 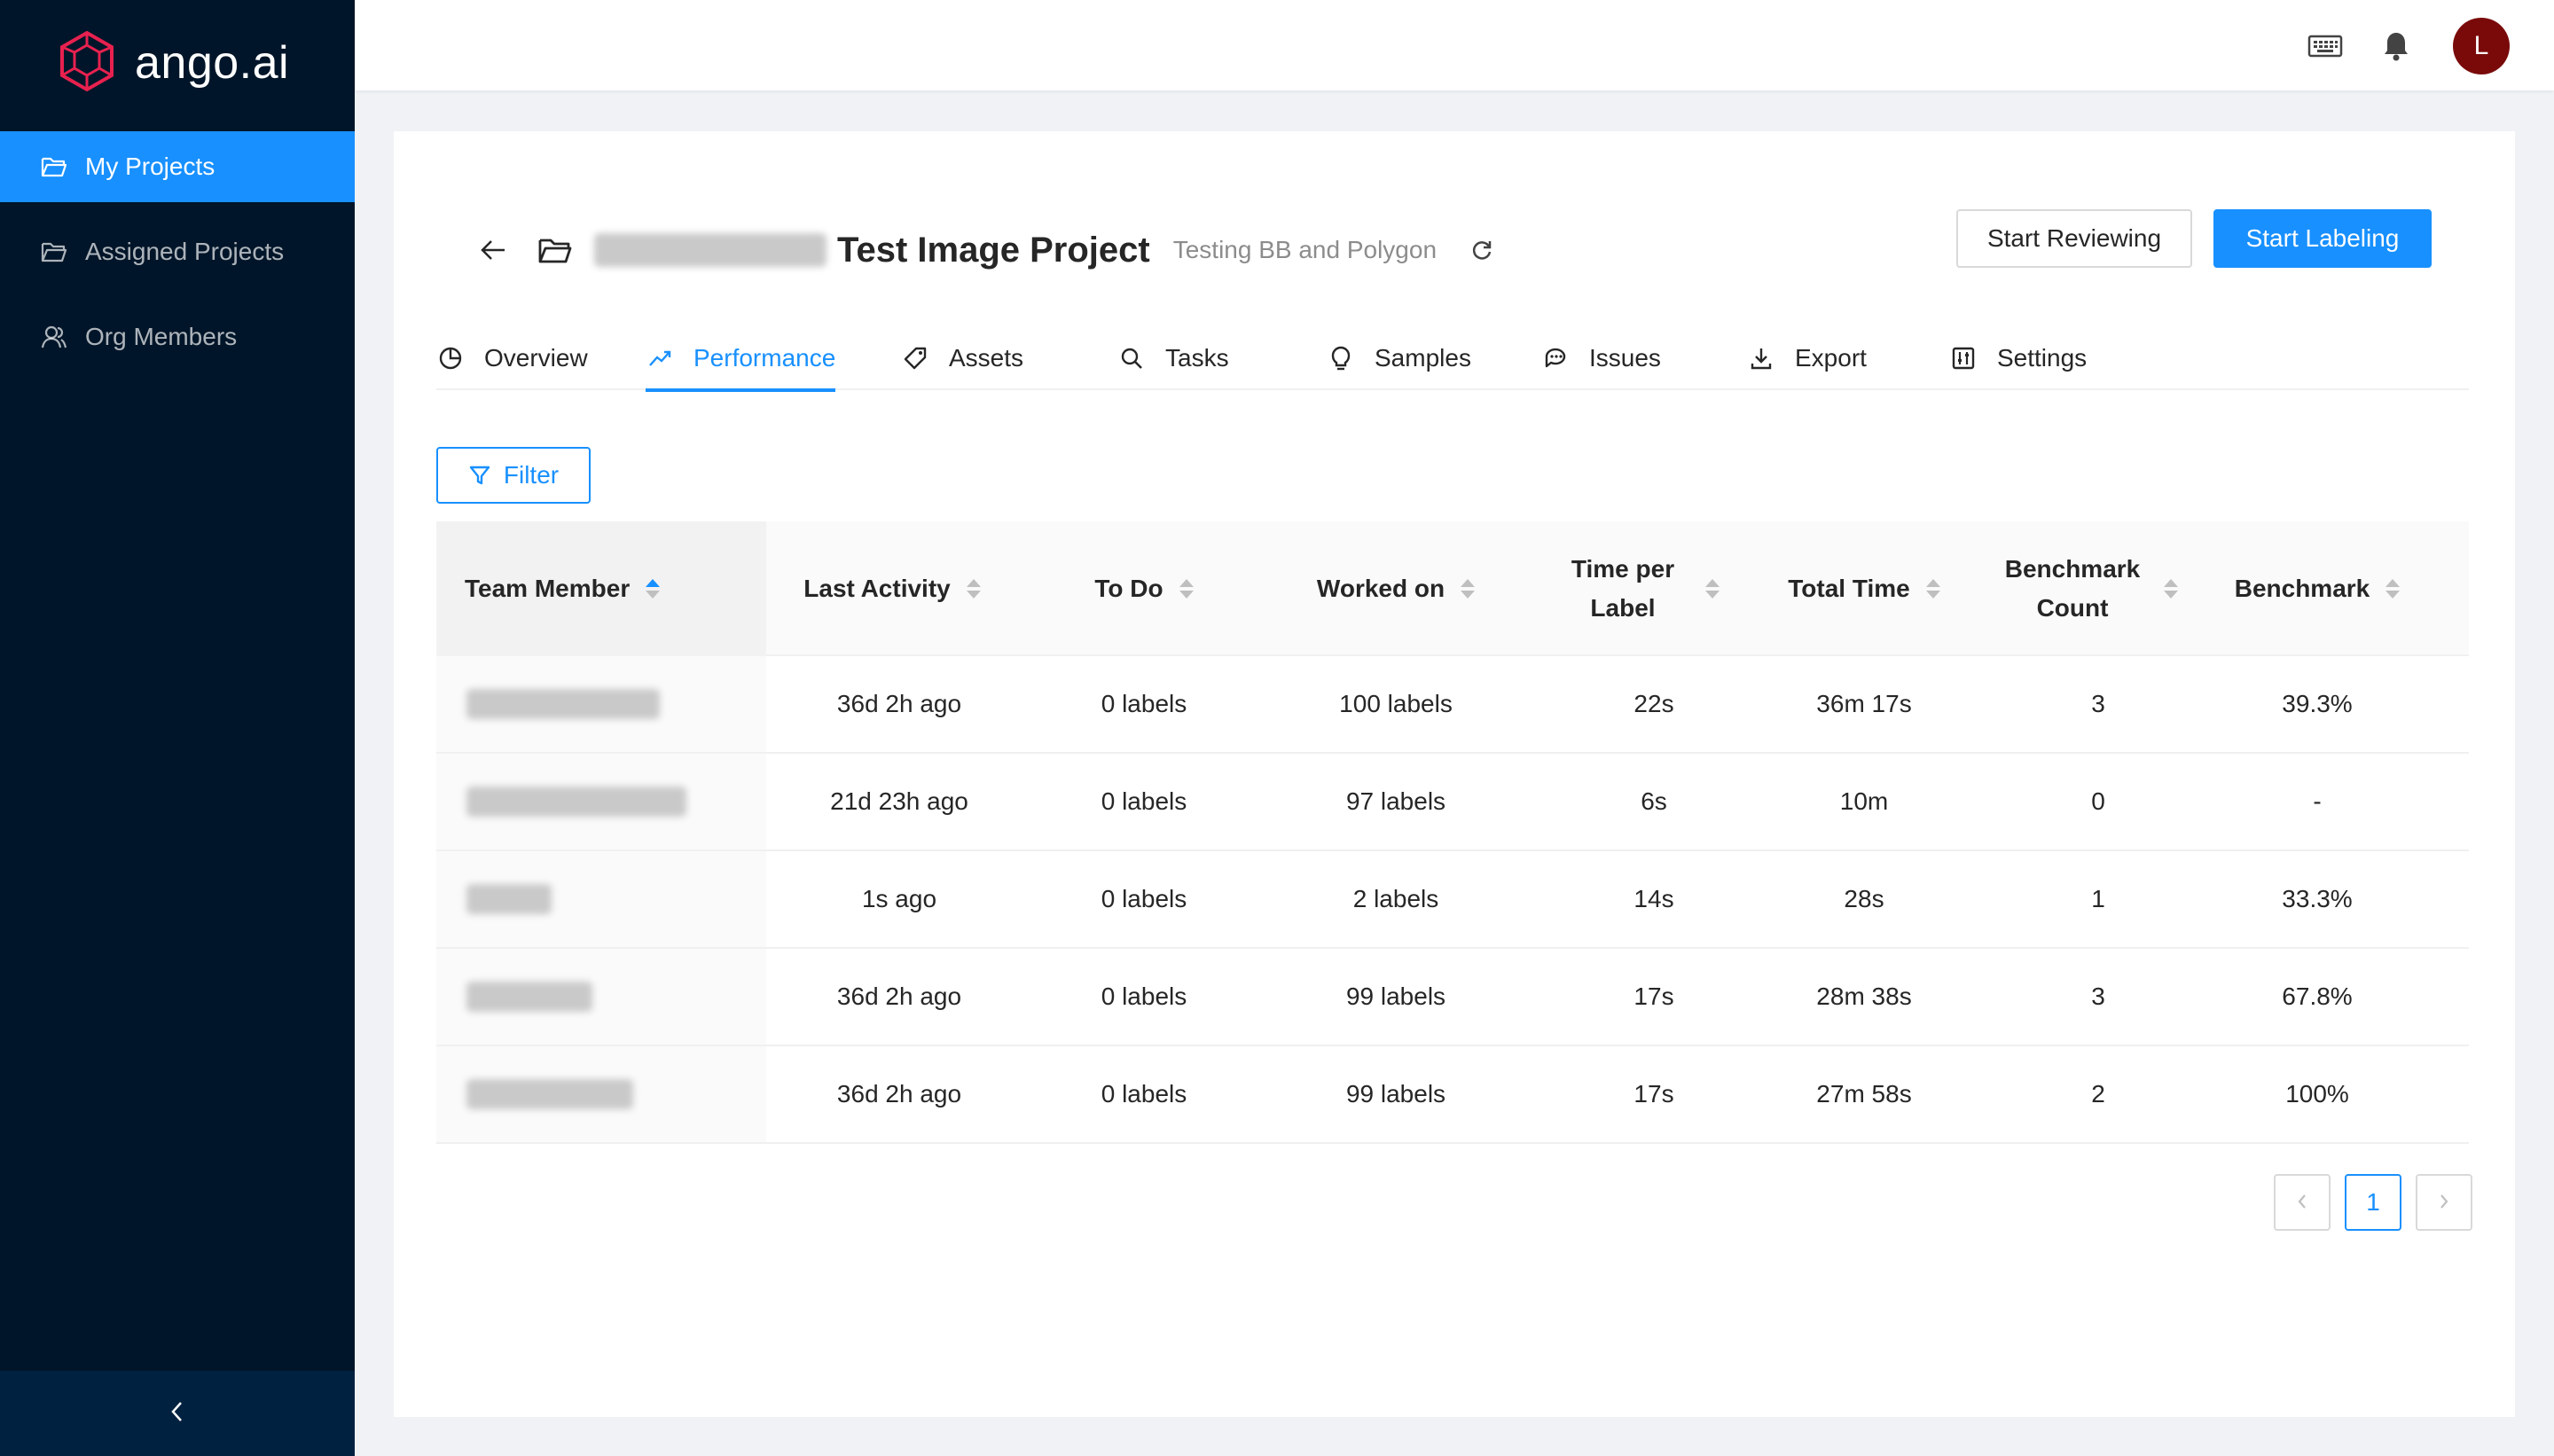 I want to click on tab-settings: Settings, so click(x=2018, y=358).